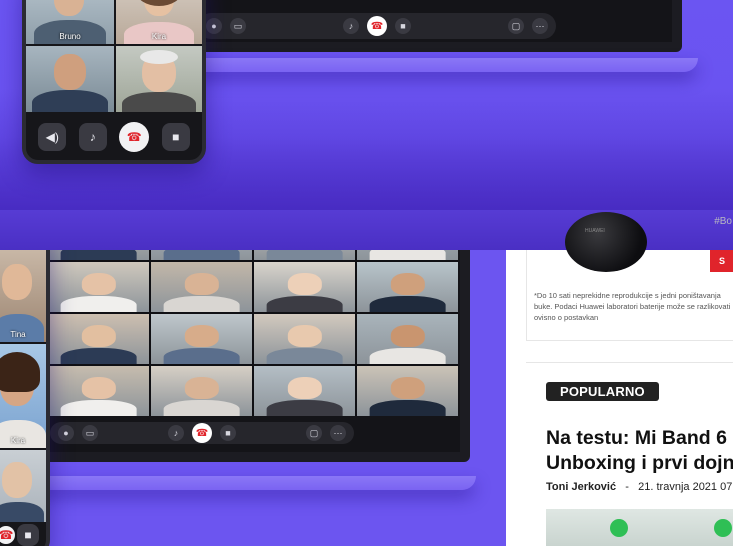  Describe the element at coordinates (581, 487) in the screenshot. I see `author-name: Toni Jerković` at that location.